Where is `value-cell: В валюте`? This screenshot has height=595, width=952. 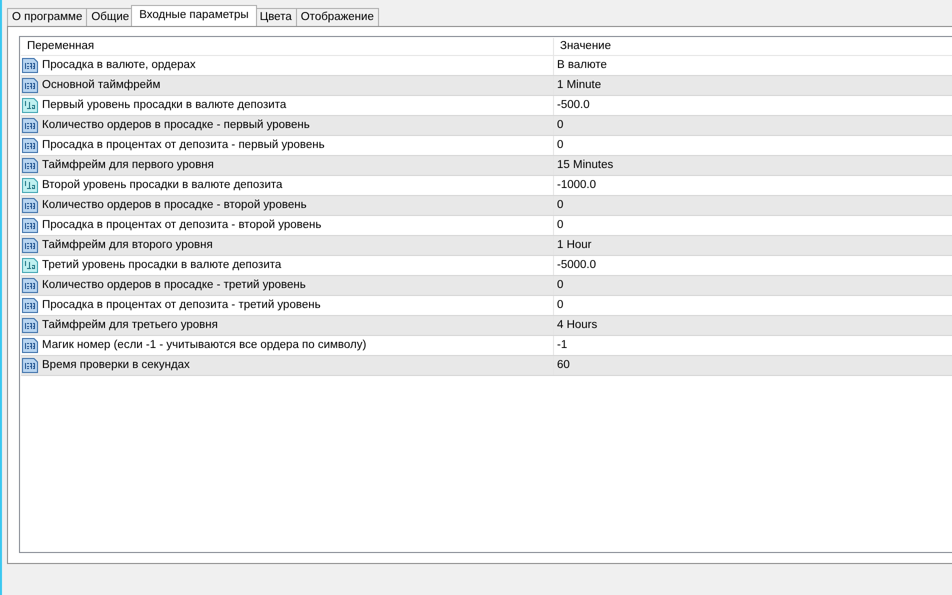
value-cell: В валюте is located at coordinates (753, 65).